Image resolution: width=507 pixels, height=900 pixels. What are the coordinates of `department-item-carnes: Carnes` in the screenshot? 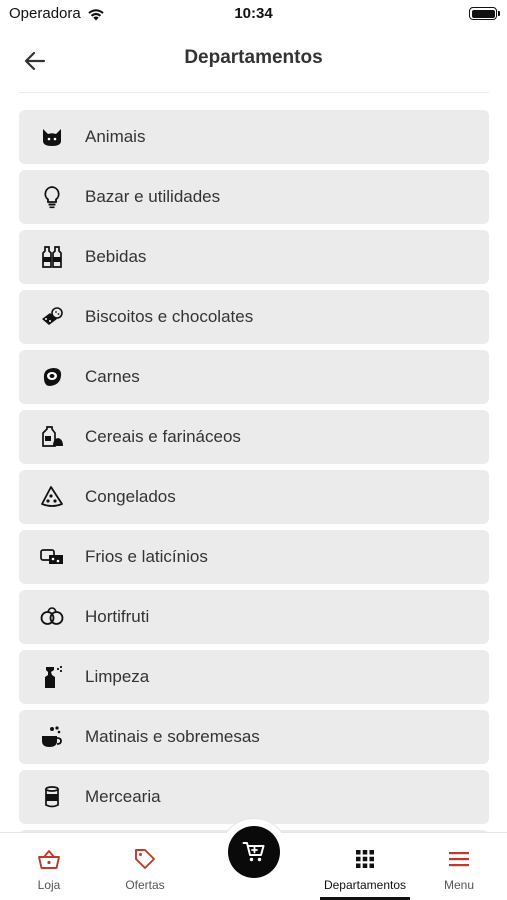 It's located at (254, 377).